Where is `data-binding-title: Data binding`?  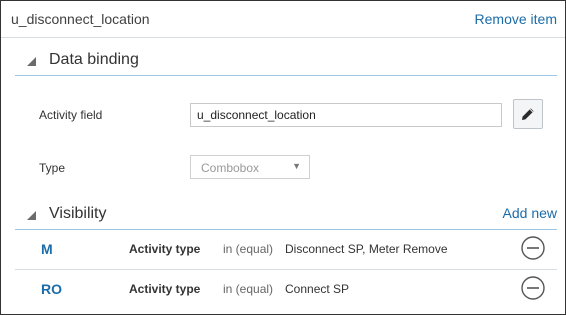 data-binding-title: Data binding is located at coordinates (94, 59).